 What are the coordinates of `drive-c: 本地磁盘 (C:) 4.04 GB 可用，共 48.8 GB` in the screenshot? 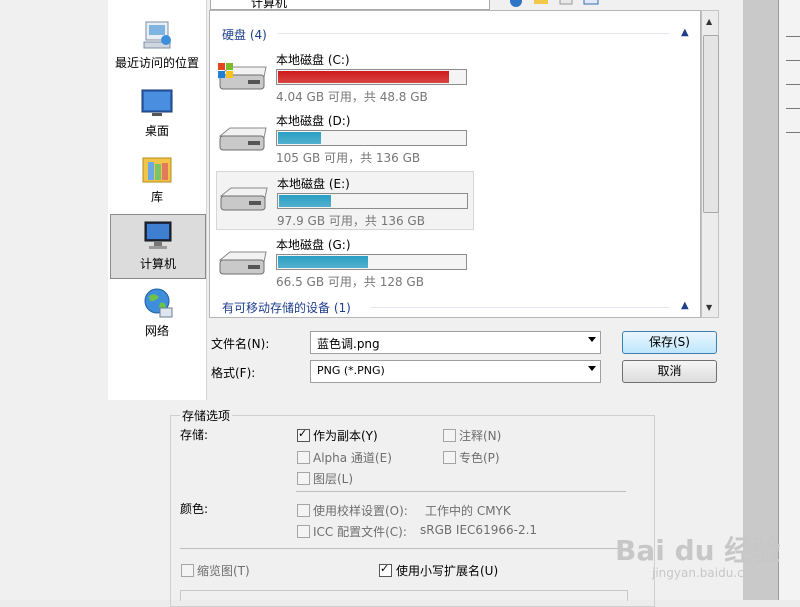 It's located at (344, 79).